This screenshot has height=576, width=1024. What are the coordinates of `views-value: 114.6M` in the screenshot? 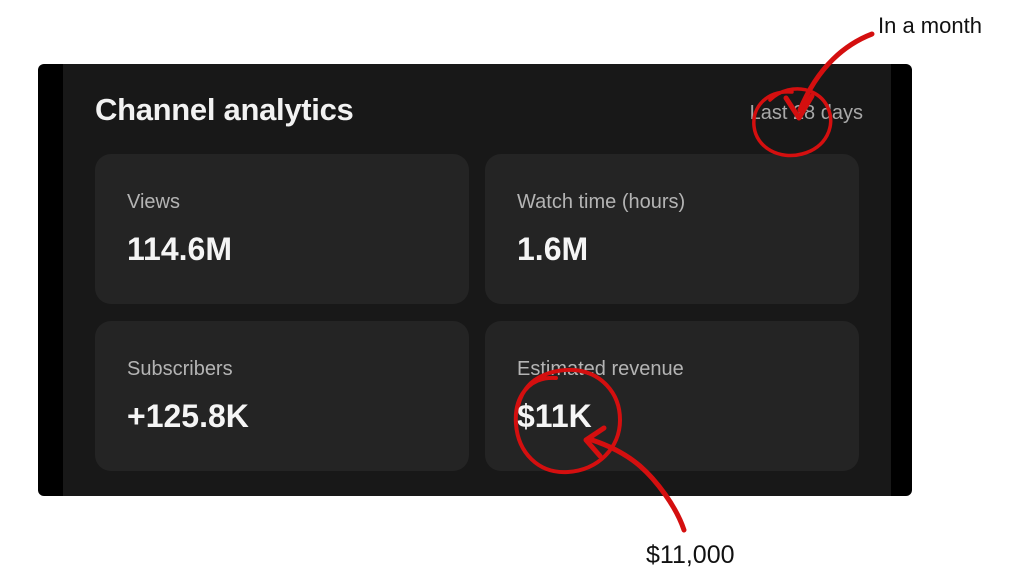 It's located at (179, 249).